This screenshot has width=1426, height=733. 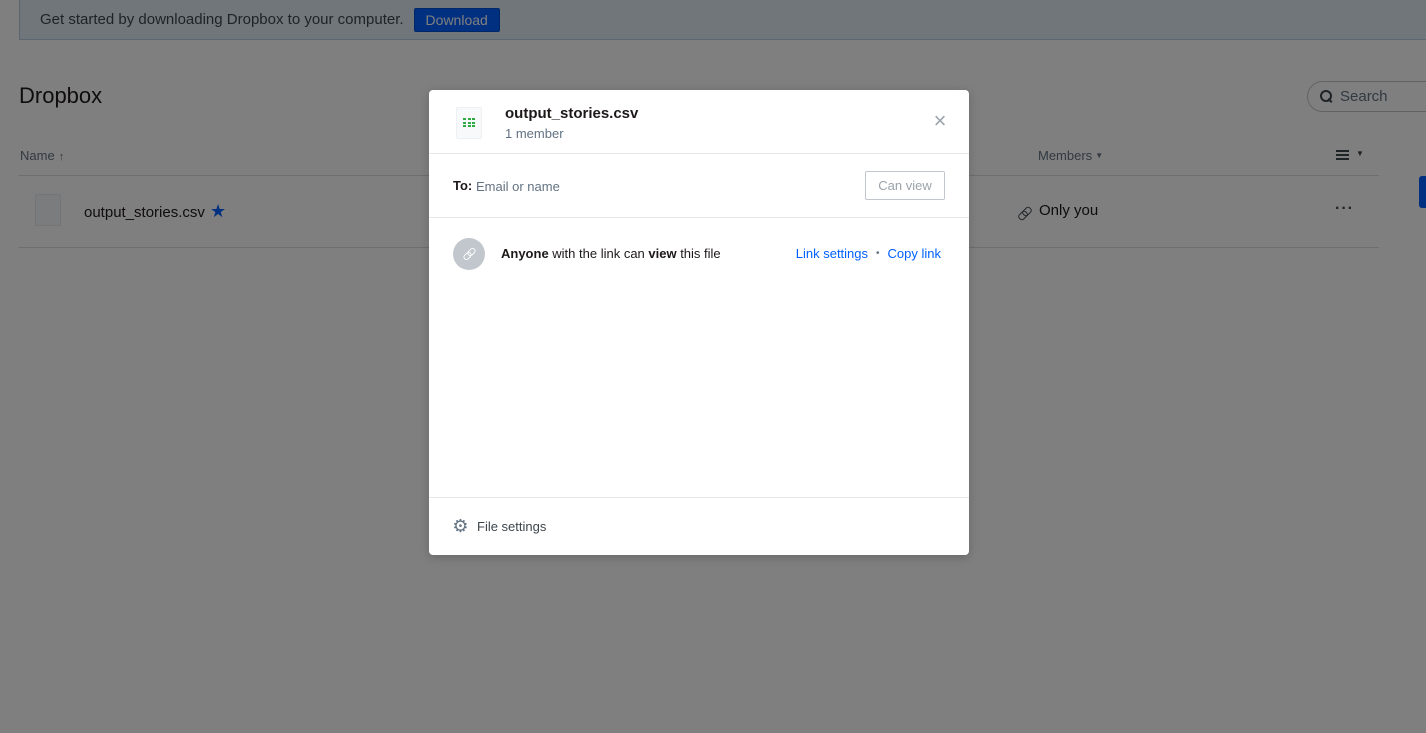 I want to click on to-label: To:, so click(x=463, y=185).